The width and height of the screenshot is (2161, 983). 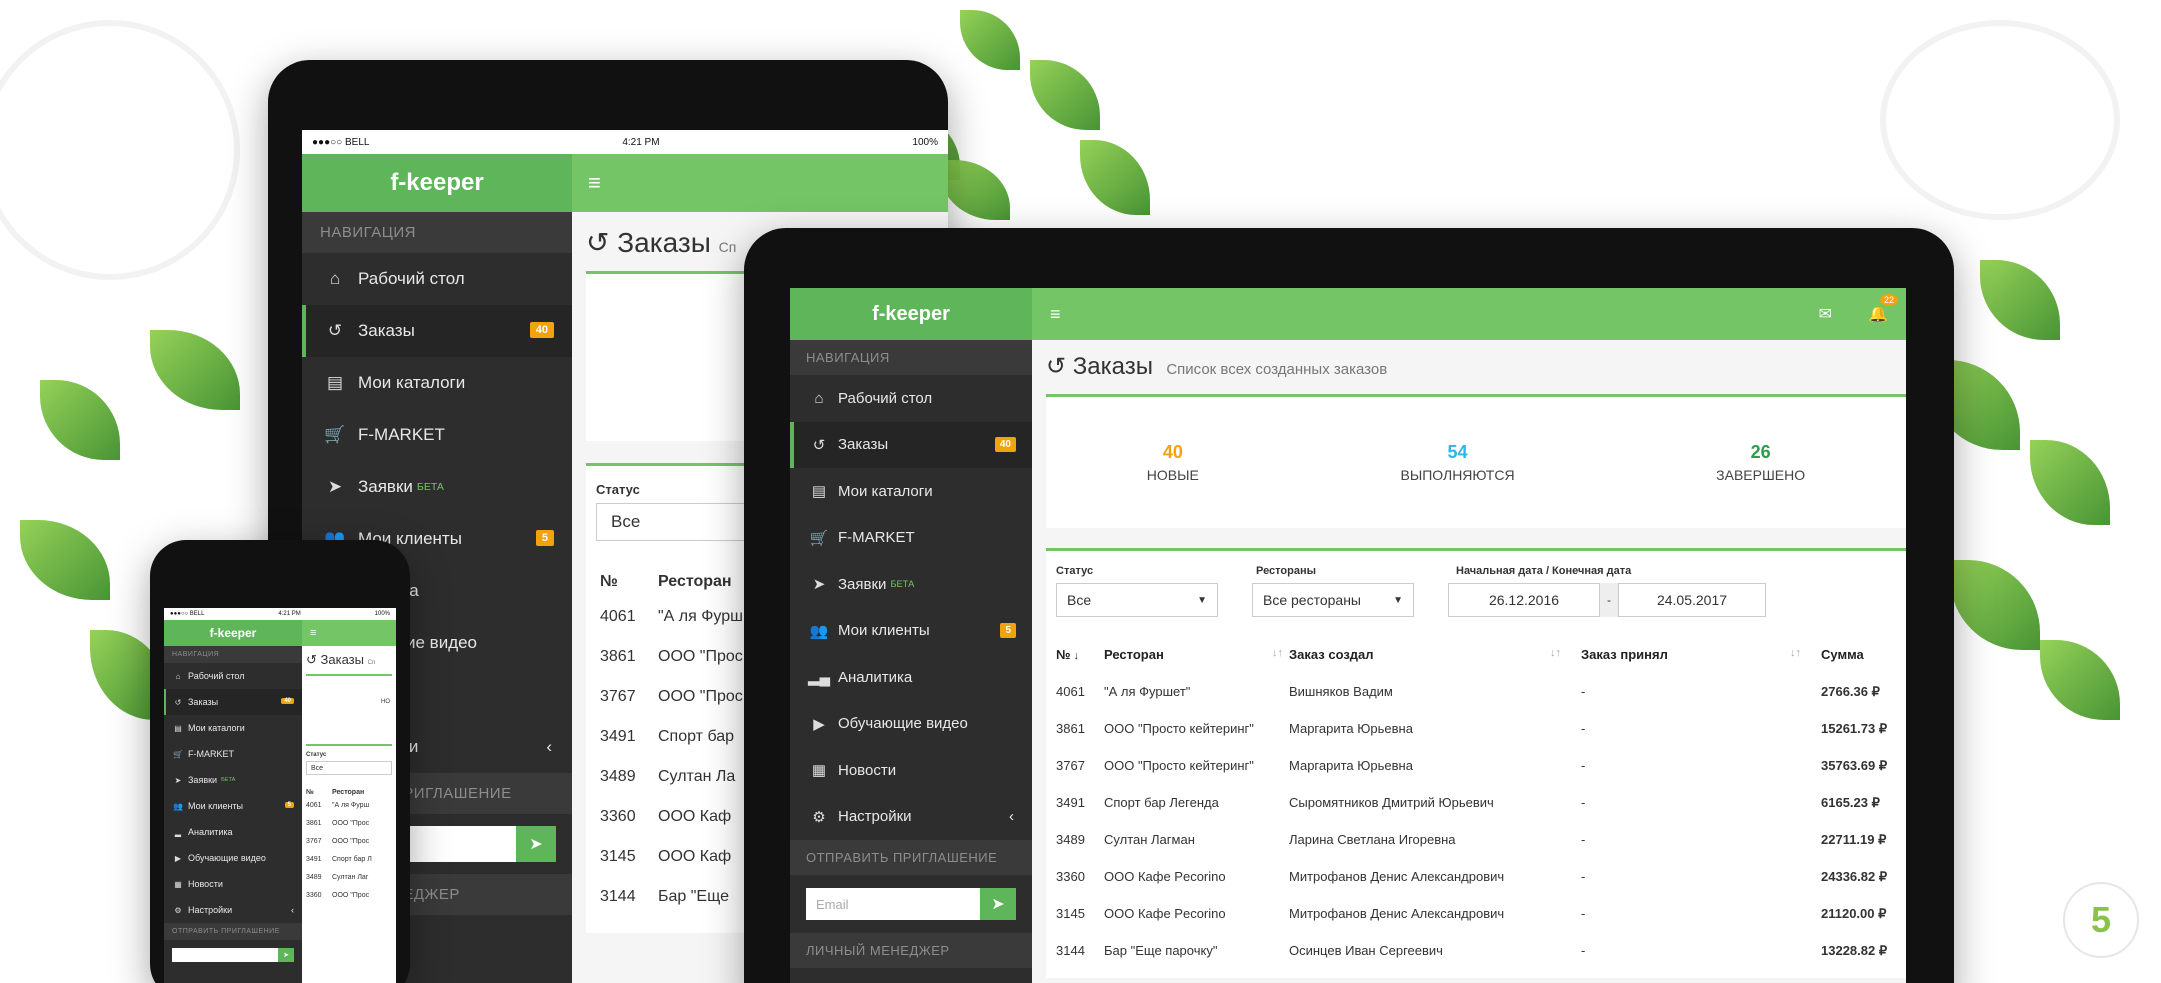 I want to click on stat-in-progress: 54 ВЫПОЛНЯЮТСЯ, so click(x=1457, y=462).